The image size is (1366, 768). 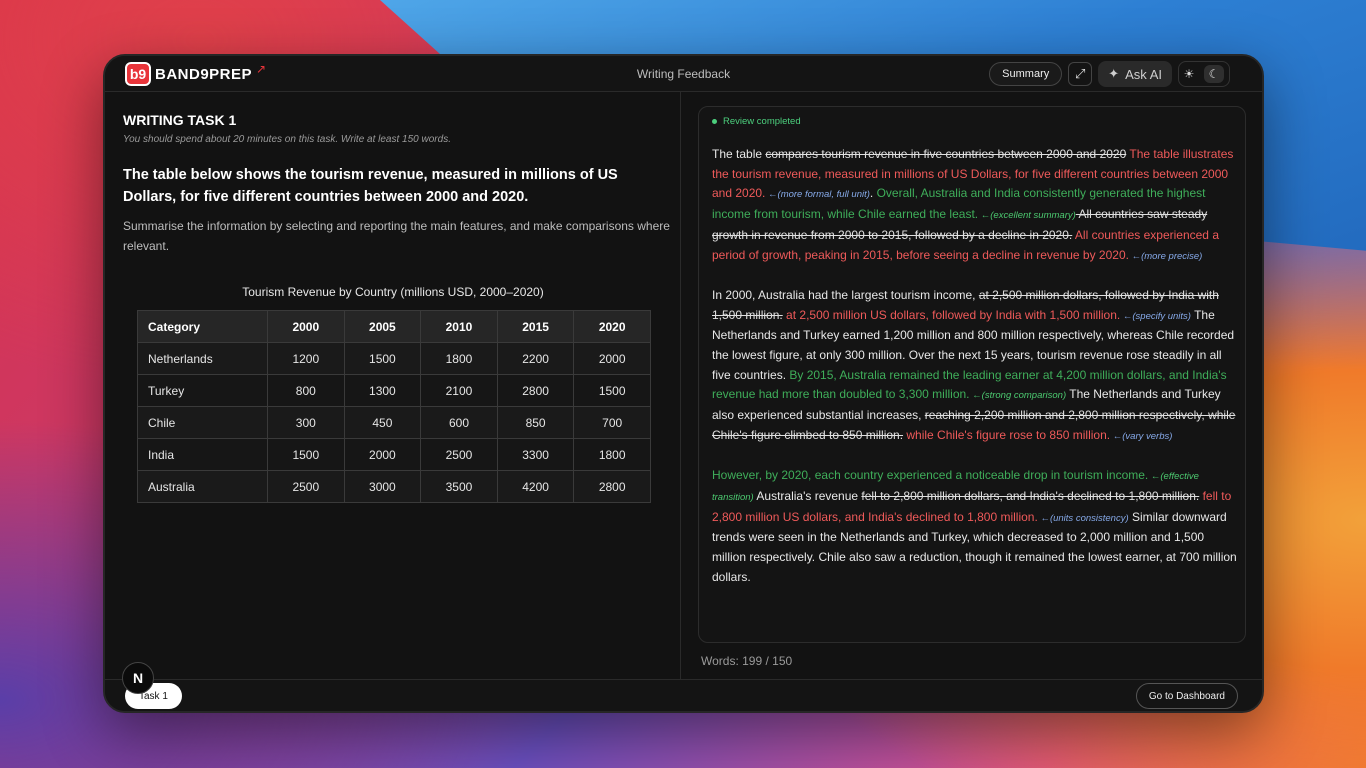 I want to click on column-header: 2020, so click(x=612, y=326).